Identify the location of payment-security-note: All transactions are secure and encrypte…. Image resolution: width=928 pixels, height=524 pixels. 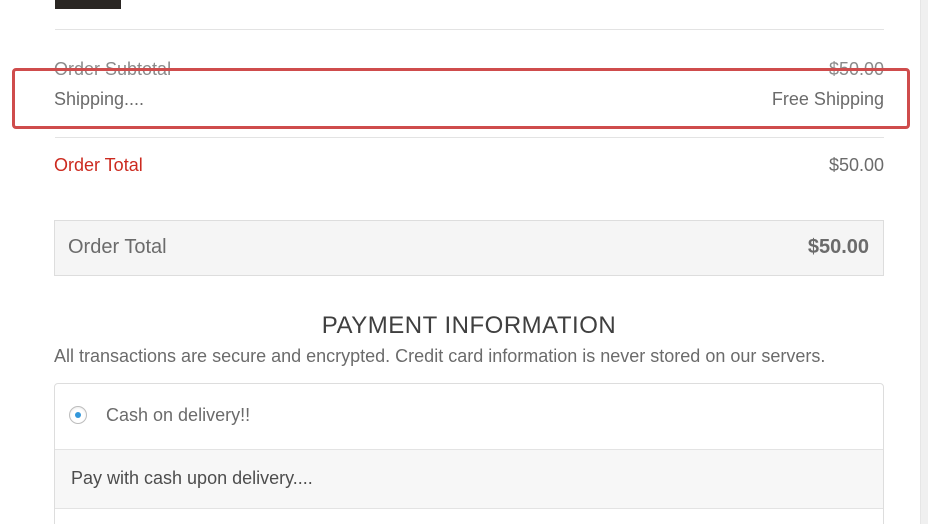
(440, 356).